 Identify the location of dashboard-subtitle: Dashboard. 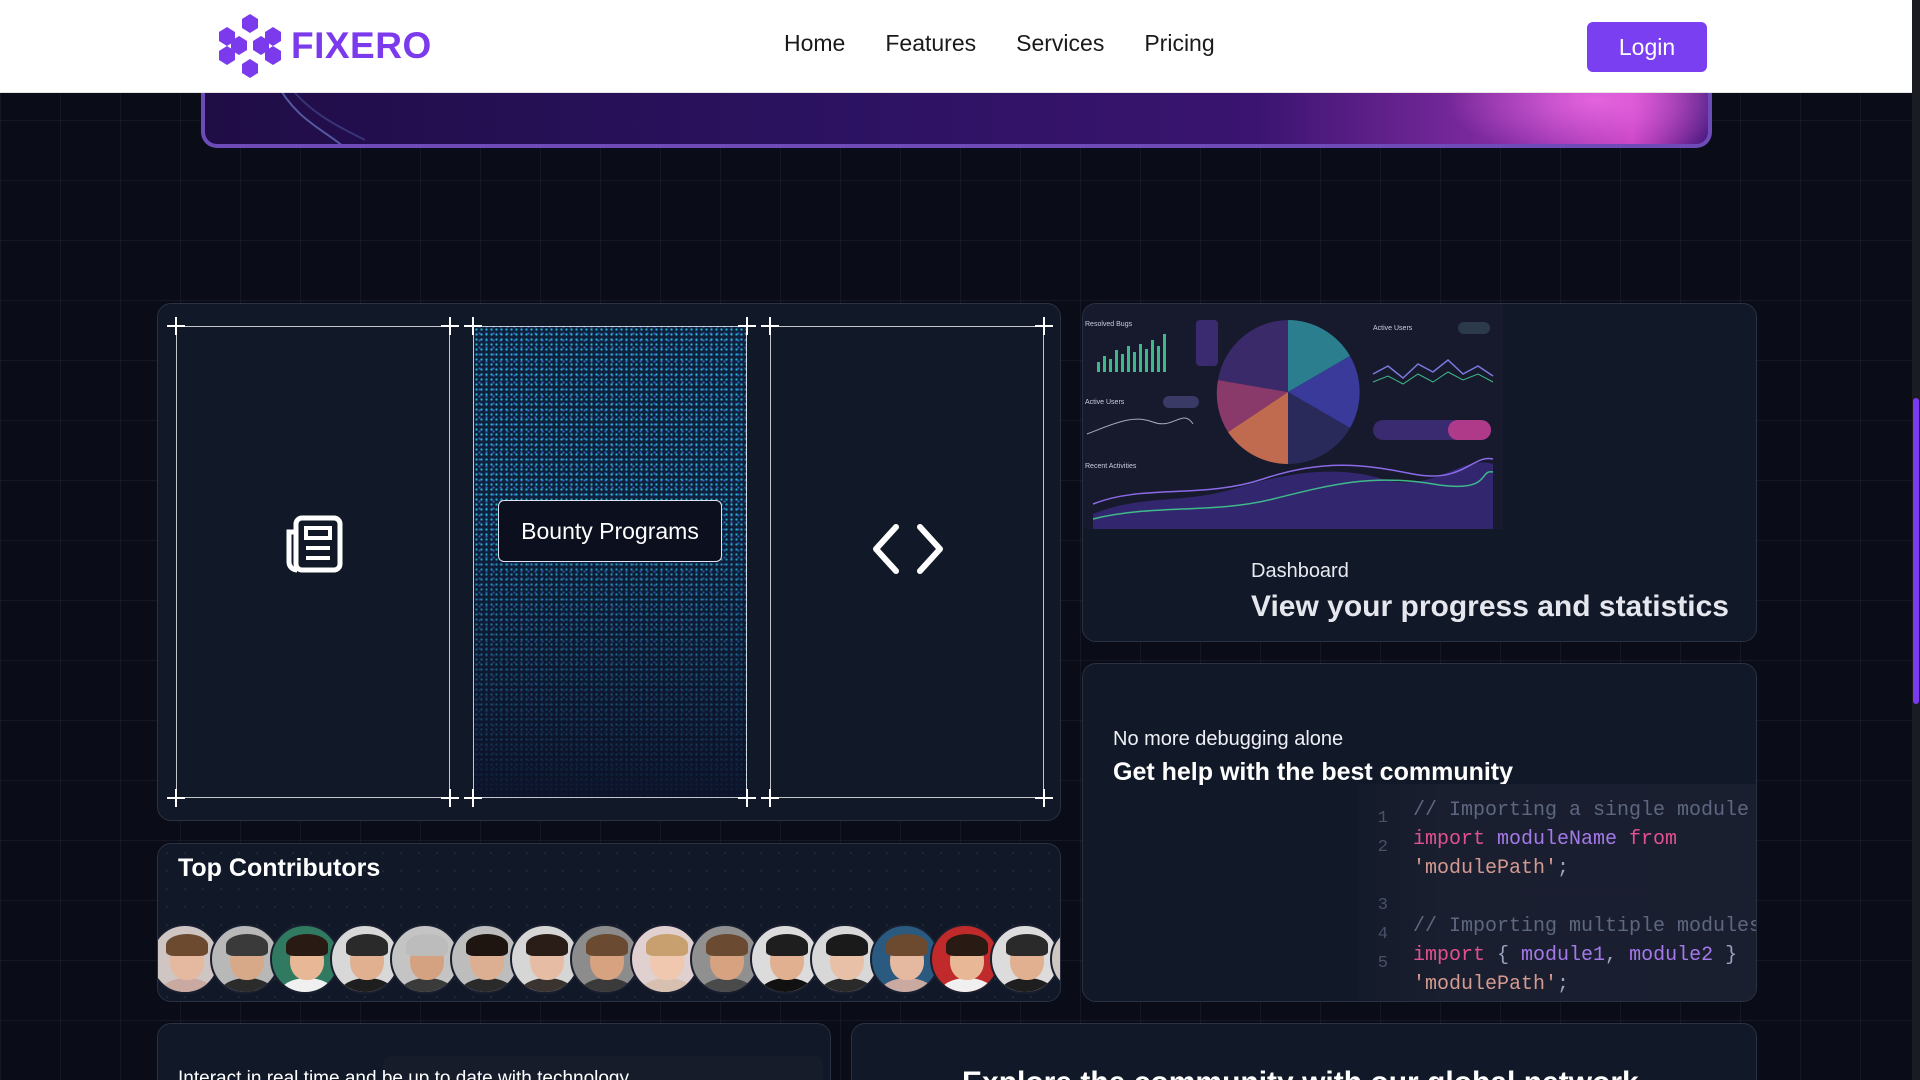
(1300, 571).